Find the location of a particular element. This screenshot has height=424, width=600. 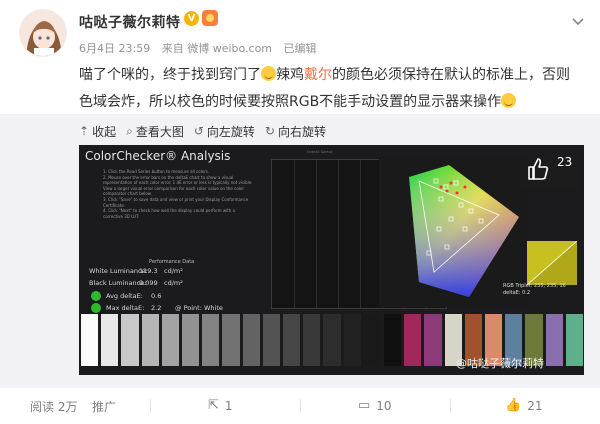

post-text-segment: 色域会炸，所以校色的时候要按照RGB不能手动设置的显示器来操作 is located at coordinates (290, 102).